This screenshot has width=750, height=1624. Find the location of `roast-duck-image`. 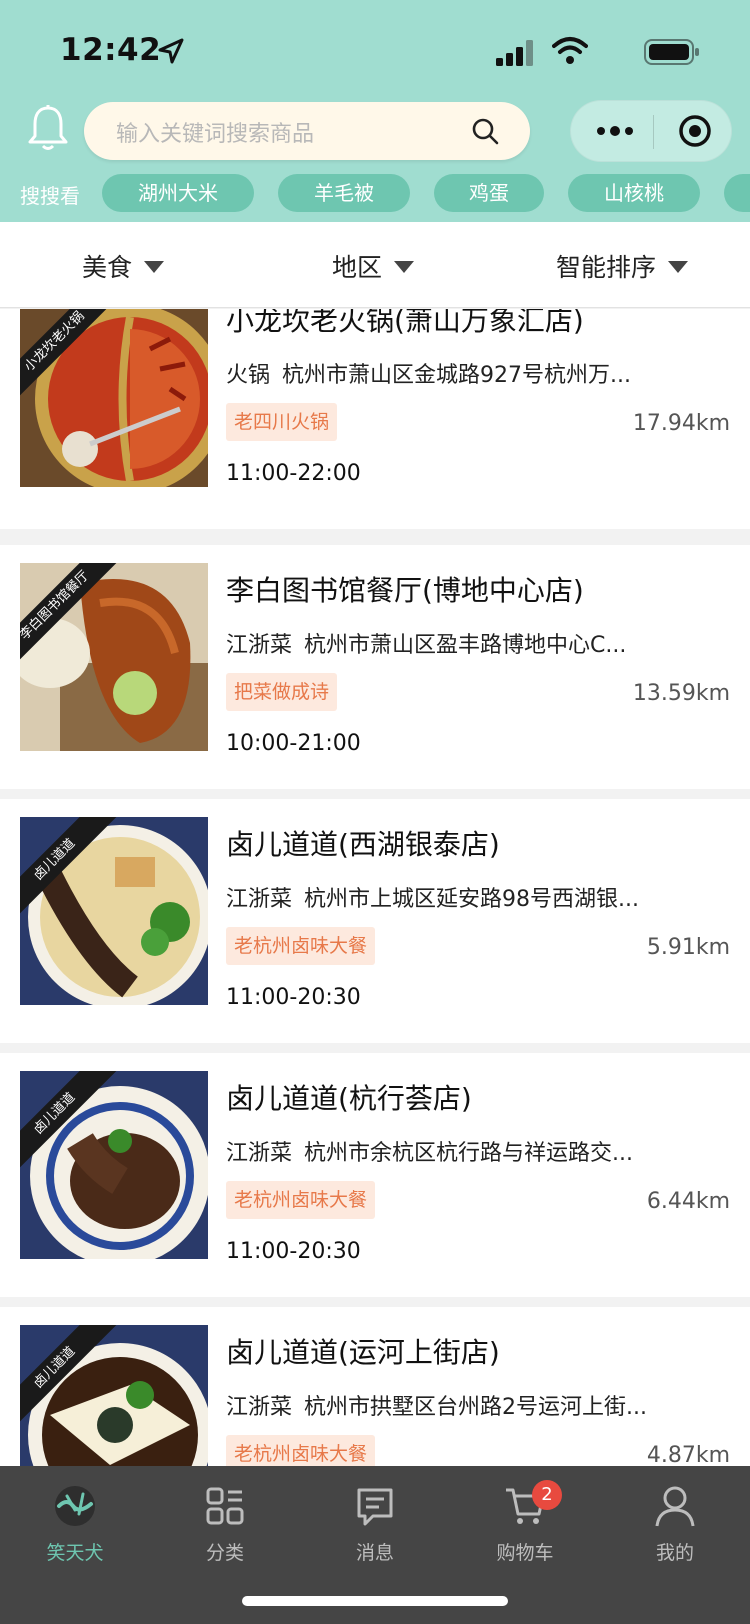

roast-duck-image is located at coordinates (114, 657).